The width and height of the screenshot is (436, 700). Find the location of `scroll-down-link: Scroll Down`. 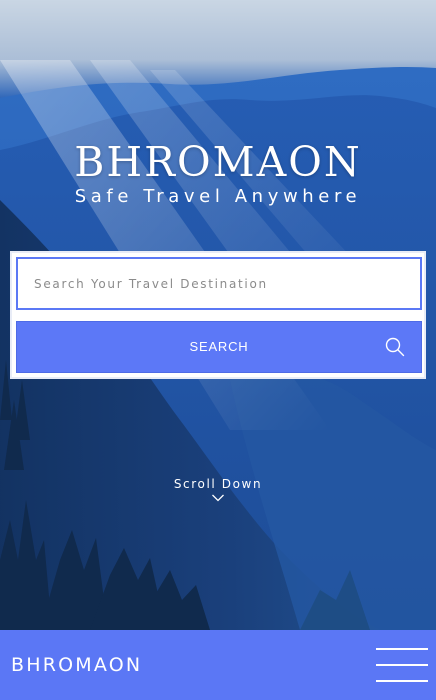

scroll-down-link: Scroll Down is located at coordinates (218, 490).